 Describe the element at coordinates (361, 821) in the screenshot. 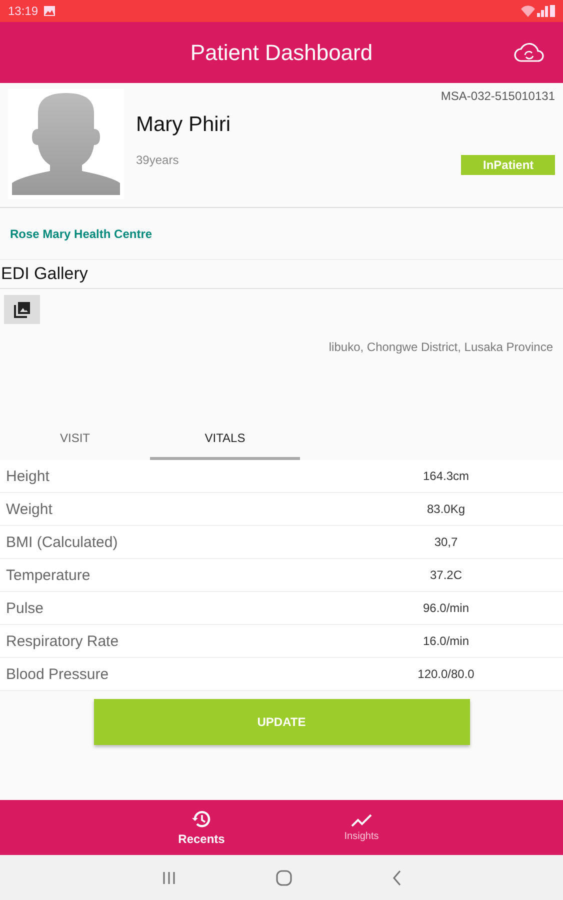

I see `trend-icon` at that location.